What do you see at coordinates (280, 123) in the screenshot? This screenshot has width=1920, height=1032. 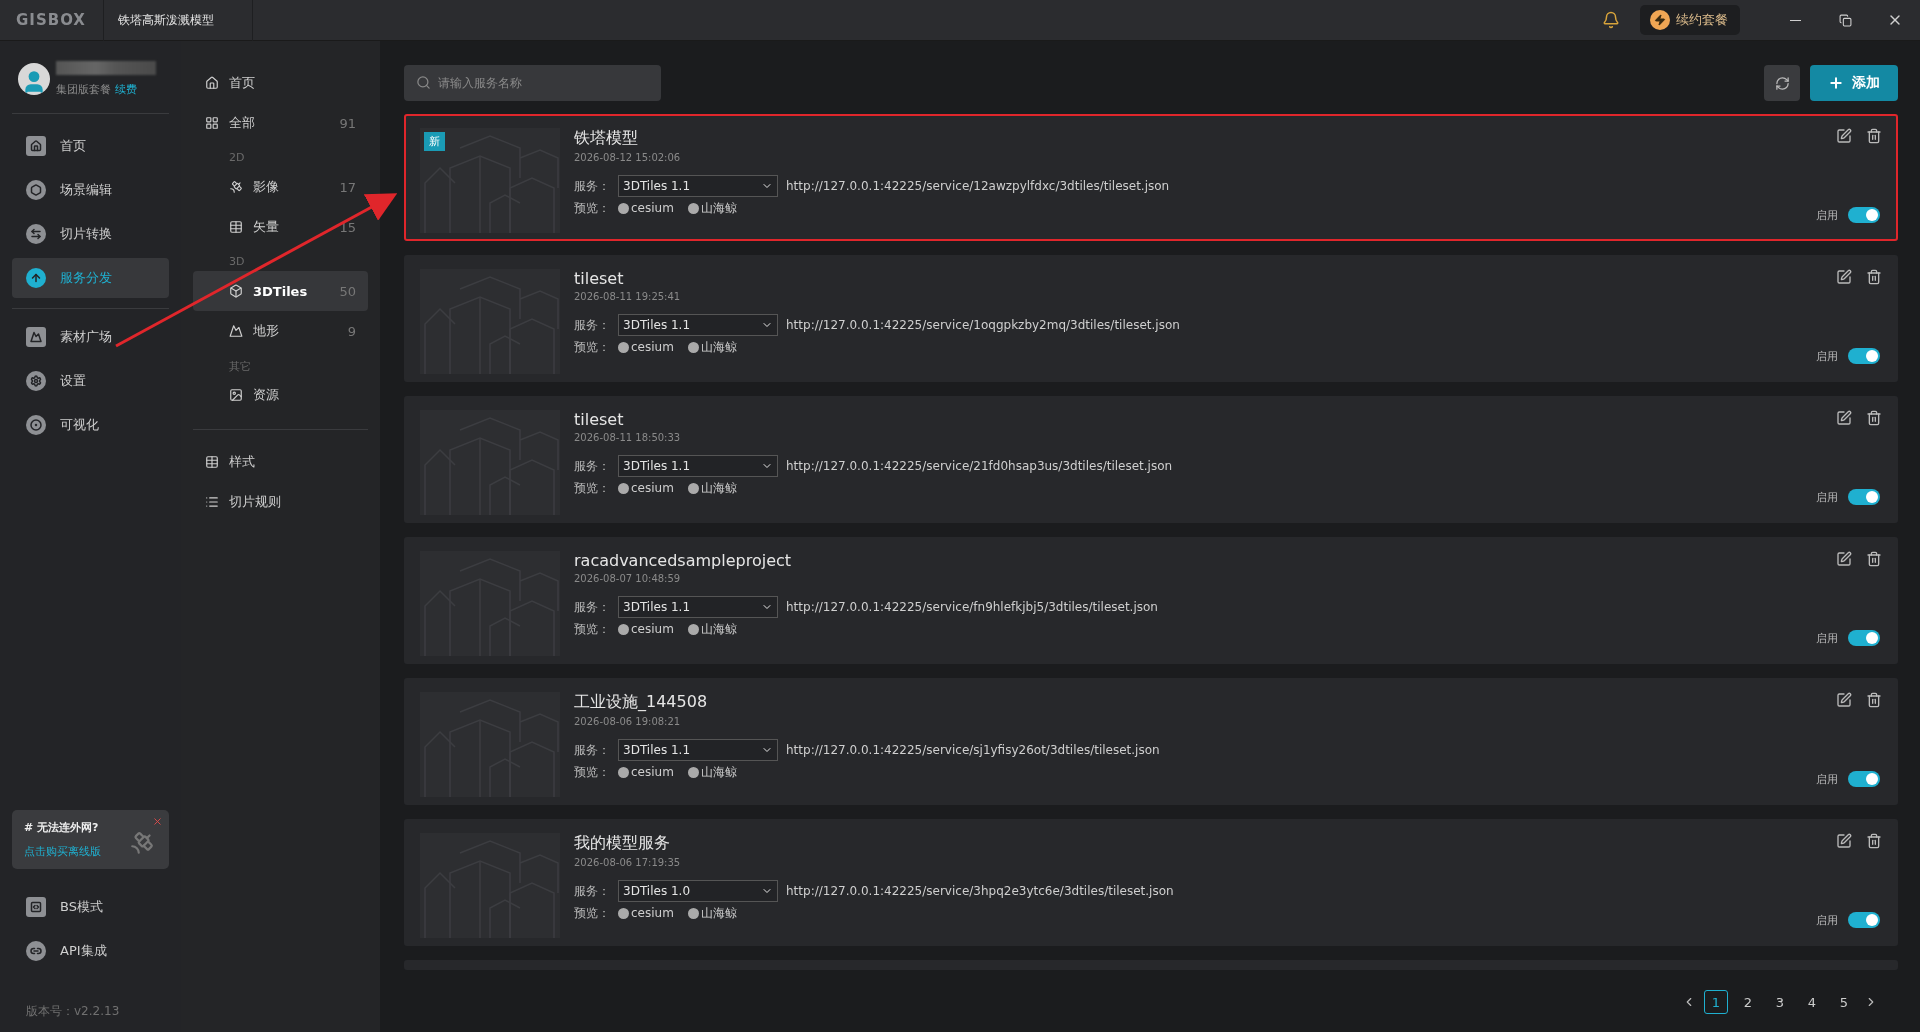 I see `category-item: 全部 91` at bounding box center [280, 123].